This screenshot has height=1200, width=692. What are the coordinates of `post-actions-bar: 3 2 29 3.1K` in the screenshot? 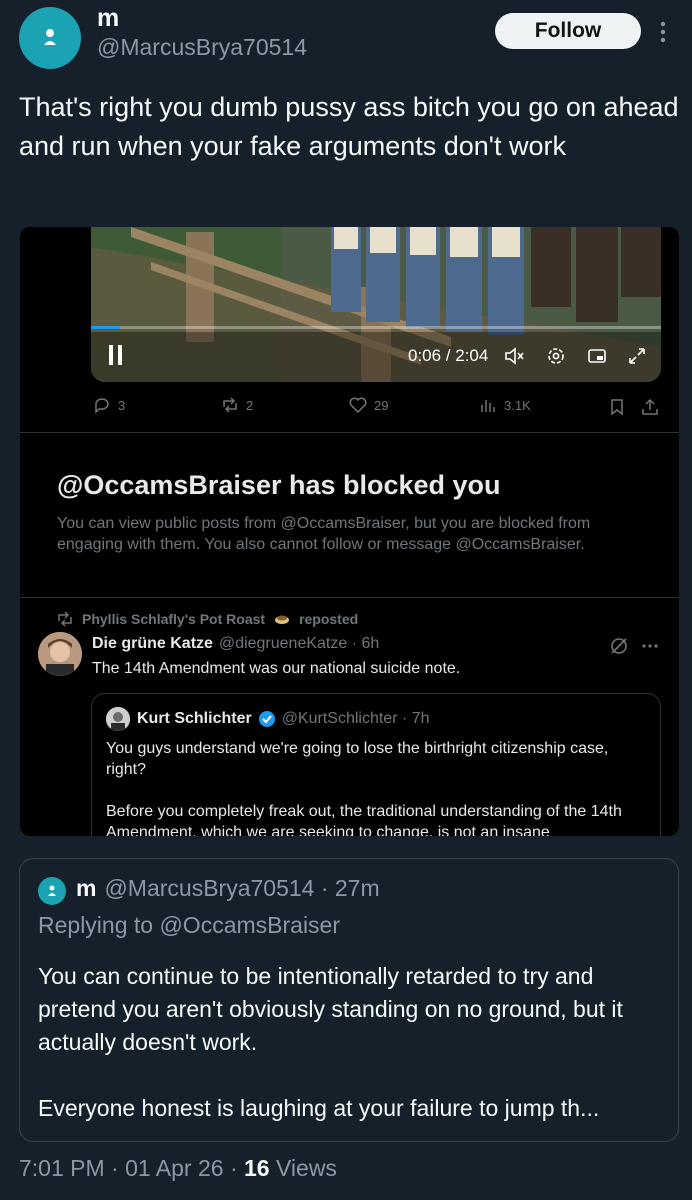 It's located at (349, 409).